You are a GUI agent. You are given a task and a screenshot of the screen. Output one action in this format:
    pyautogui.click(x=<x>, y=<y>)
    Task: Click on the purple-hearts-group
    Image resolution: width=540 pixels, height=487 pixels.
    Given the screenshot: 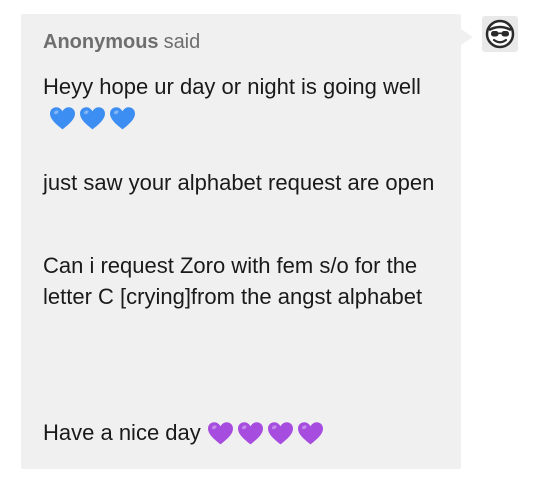 What is the action you would take?
    pyautogui.click(x=267, y=437)
    